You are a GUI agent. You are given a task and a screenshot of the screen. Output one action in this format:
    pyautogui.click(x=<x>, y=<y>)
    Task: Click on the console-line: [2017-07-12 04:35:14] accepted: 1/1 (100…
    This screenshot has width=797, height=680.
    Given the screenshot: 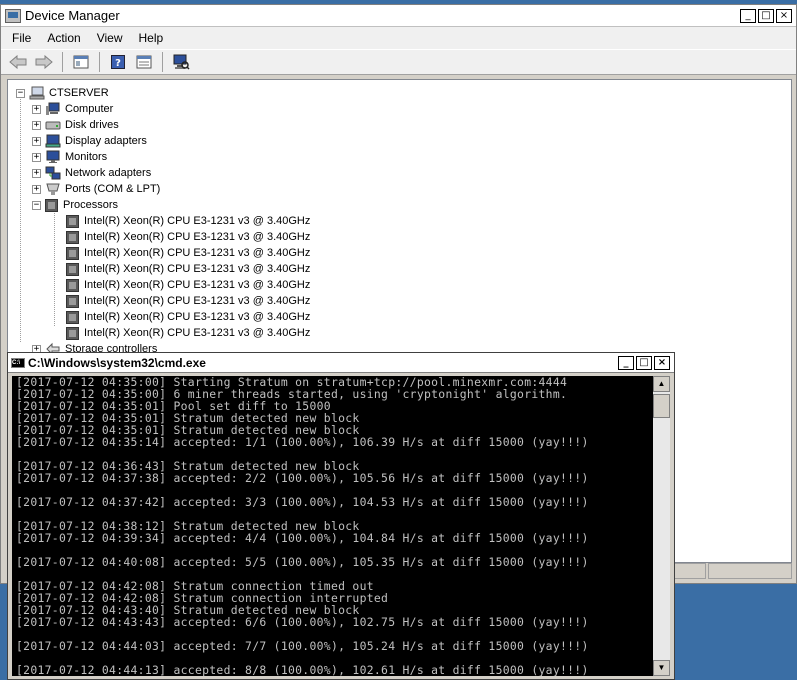 What is the action you would take?
    pyautogui.click(x=302, y=442)
    